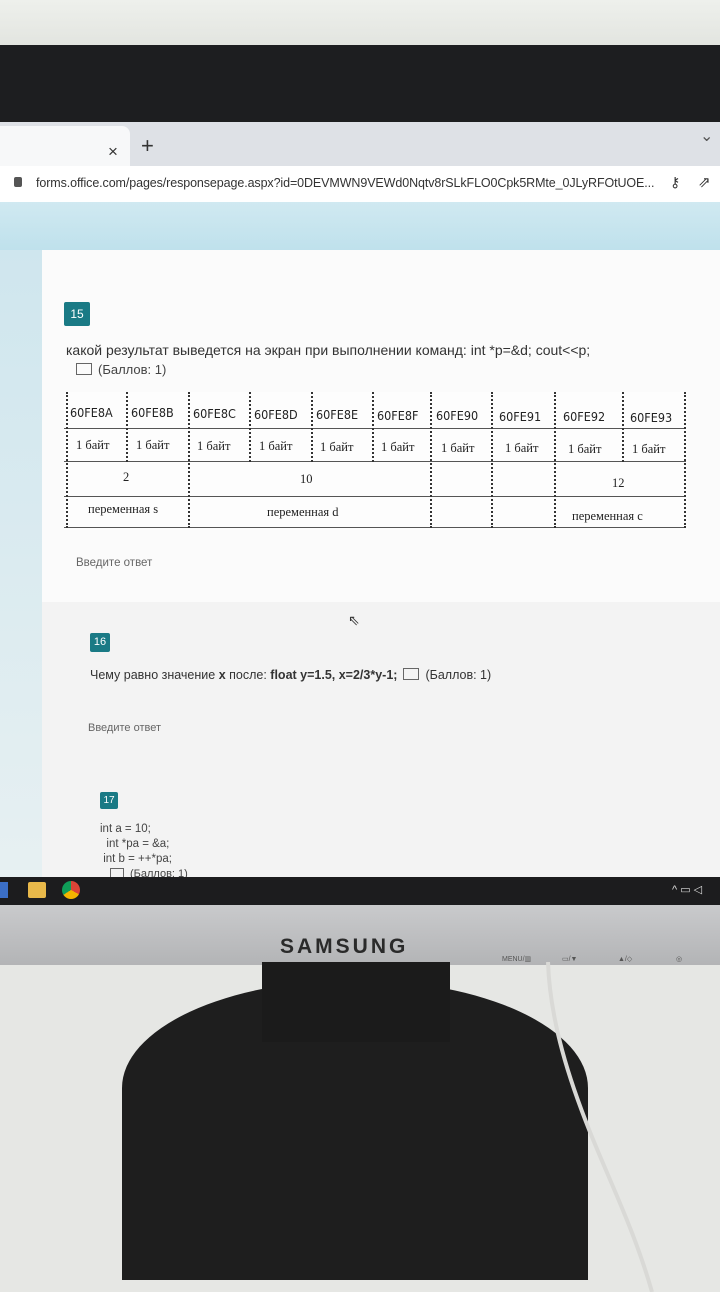  I want to click on file-explorer-icon, so click(37, 890).